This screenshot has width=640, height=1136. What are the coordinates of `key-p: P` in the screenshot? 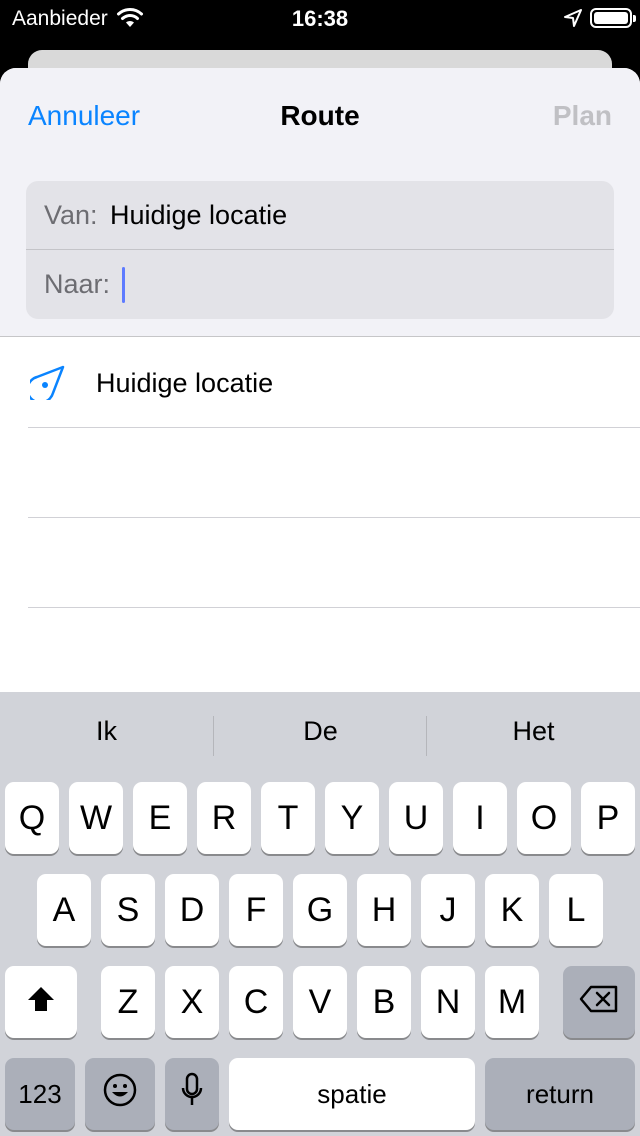 It's located at (608, 818).